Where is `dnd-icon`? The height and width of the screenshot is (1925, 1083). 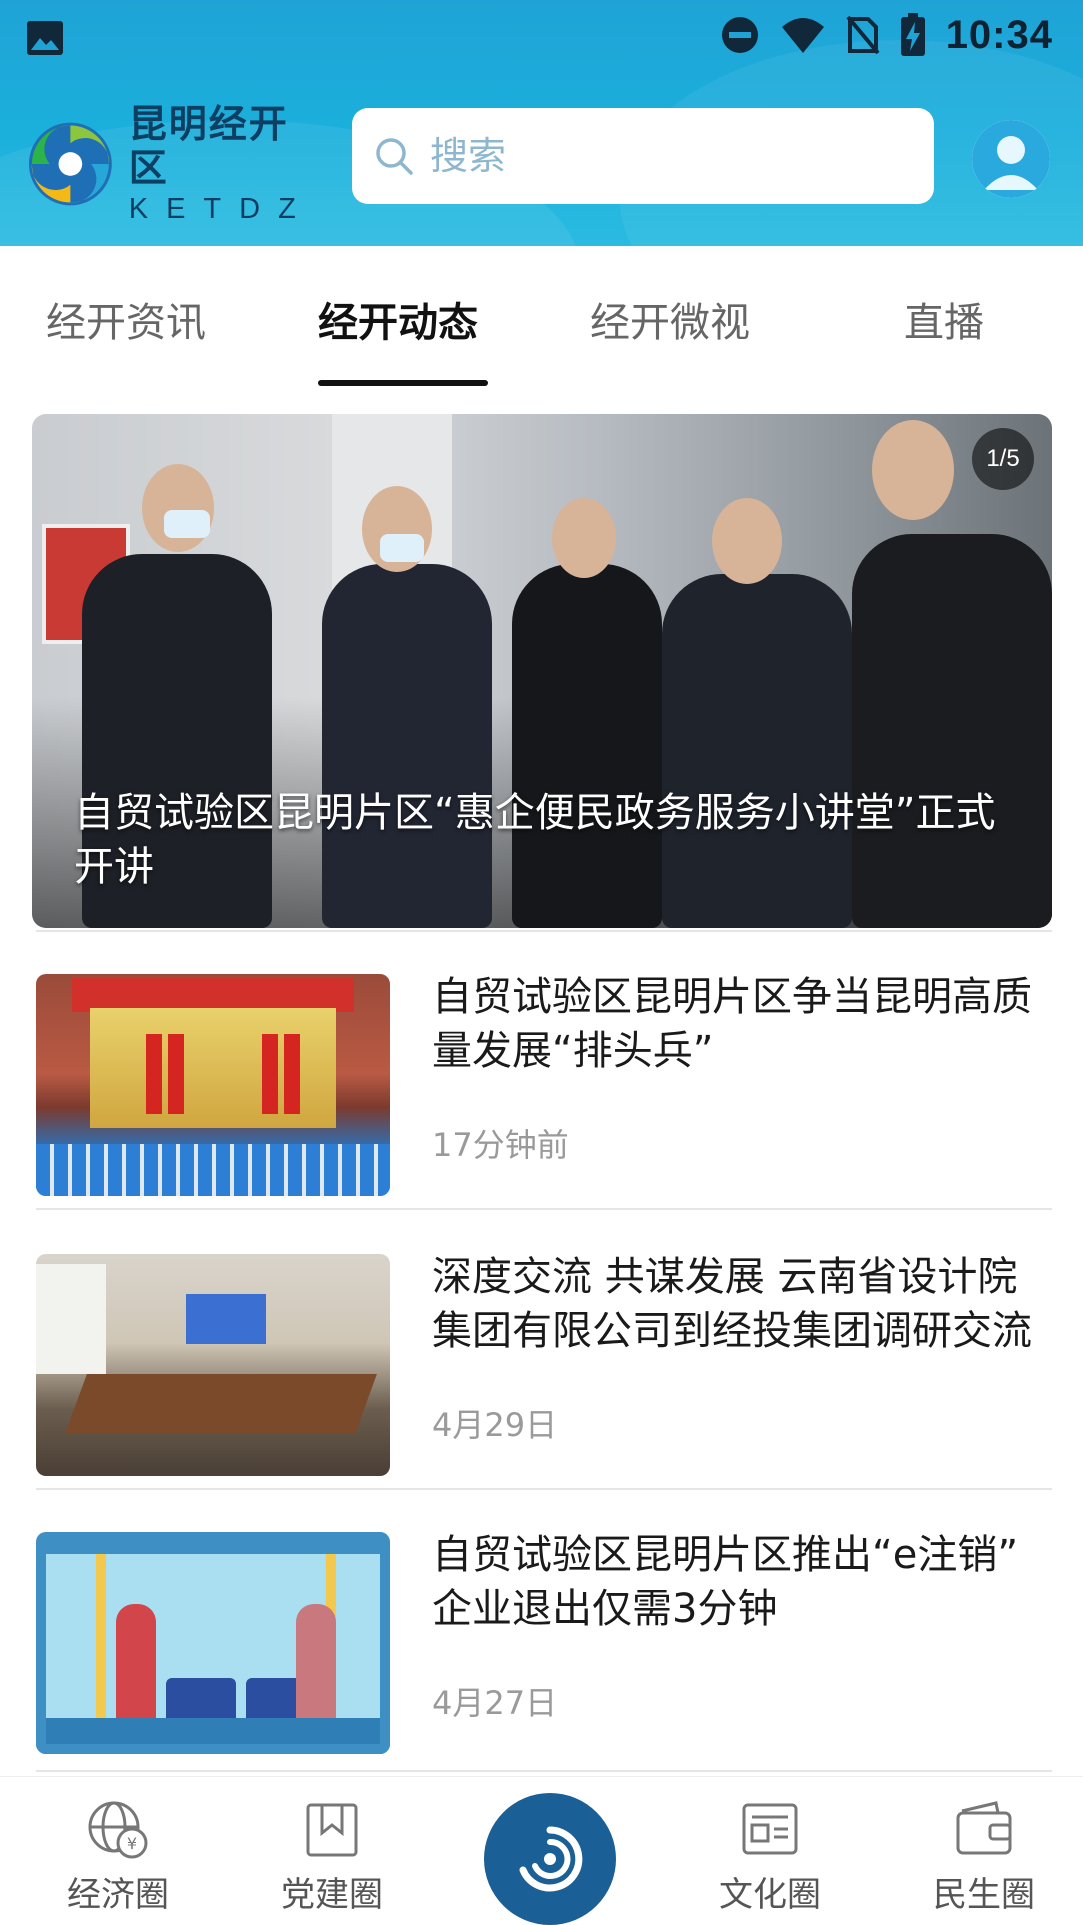 dnd-icon is located at coordinates (739, 35).